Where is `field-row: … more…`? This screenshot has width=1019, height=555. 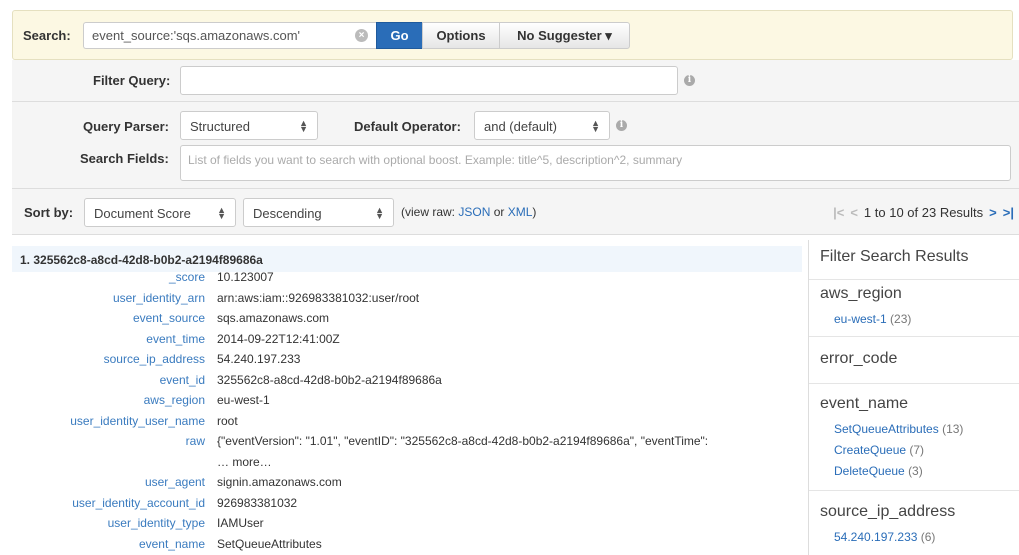
field-row: … more… is located at coordinates (407, 465).